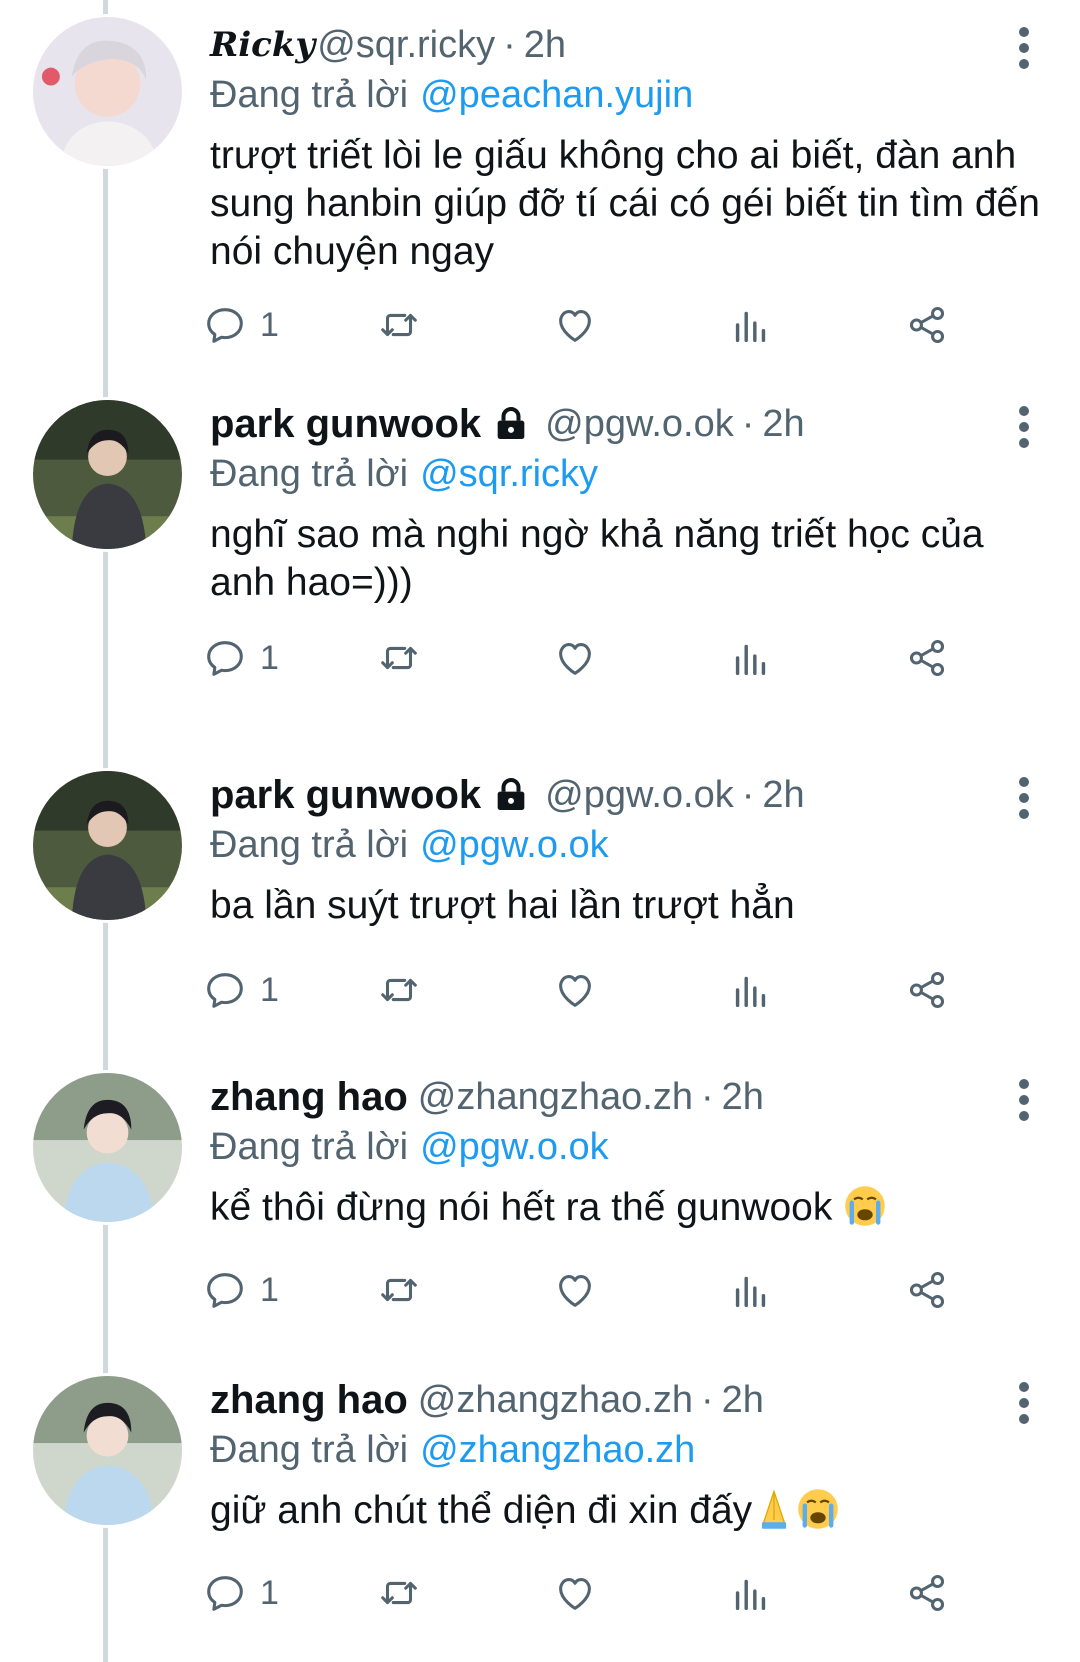 This screenshot has height=1662, width=1080. I want to click on replying-to-mention: @zhangzhao.zh, so click(557, 1450).